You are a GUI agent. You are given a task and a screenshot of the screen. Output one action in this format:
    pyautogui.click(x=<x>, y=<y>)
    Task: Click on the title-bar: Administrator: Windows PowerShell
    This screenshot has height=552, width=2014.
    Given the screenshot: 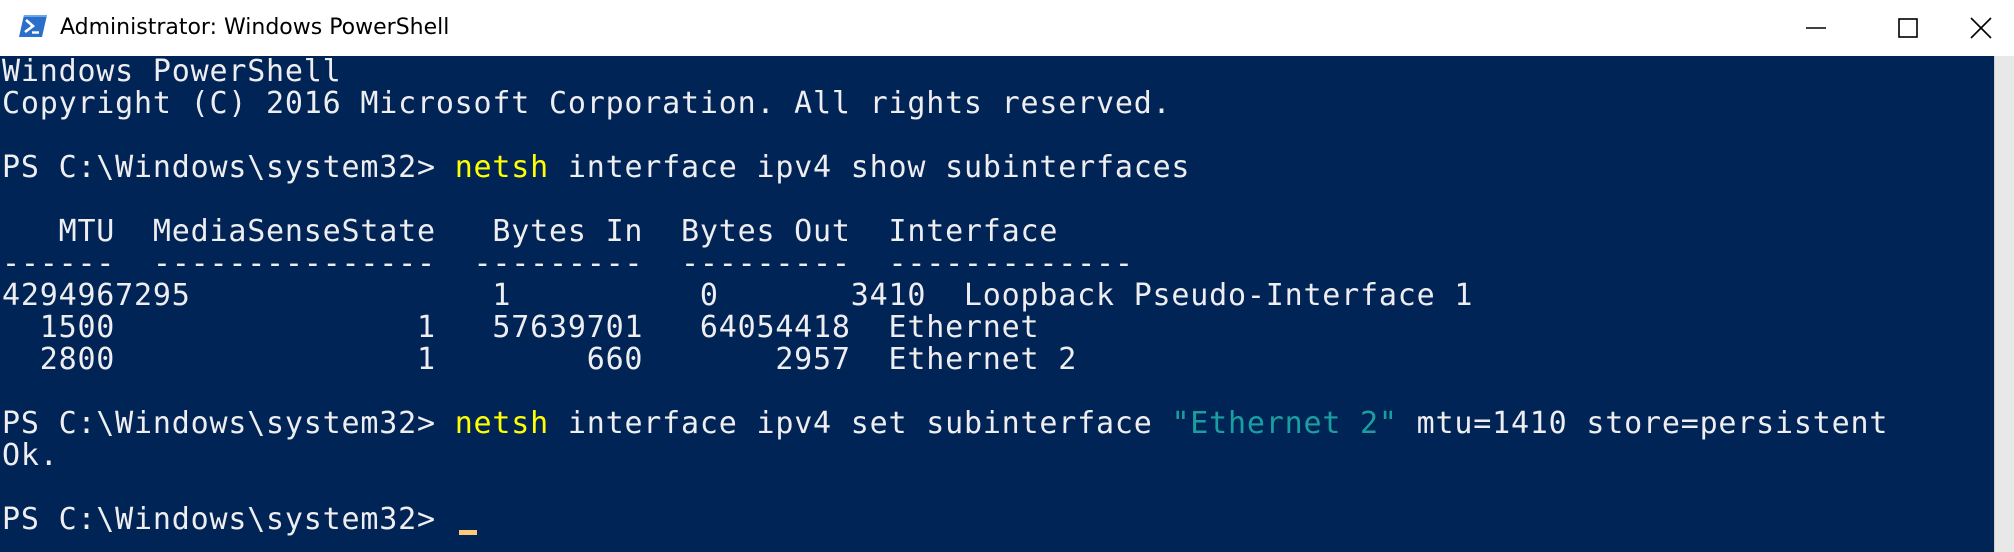 What is the action you would take?
    pyautogui.click(x=1007, y=28)
    